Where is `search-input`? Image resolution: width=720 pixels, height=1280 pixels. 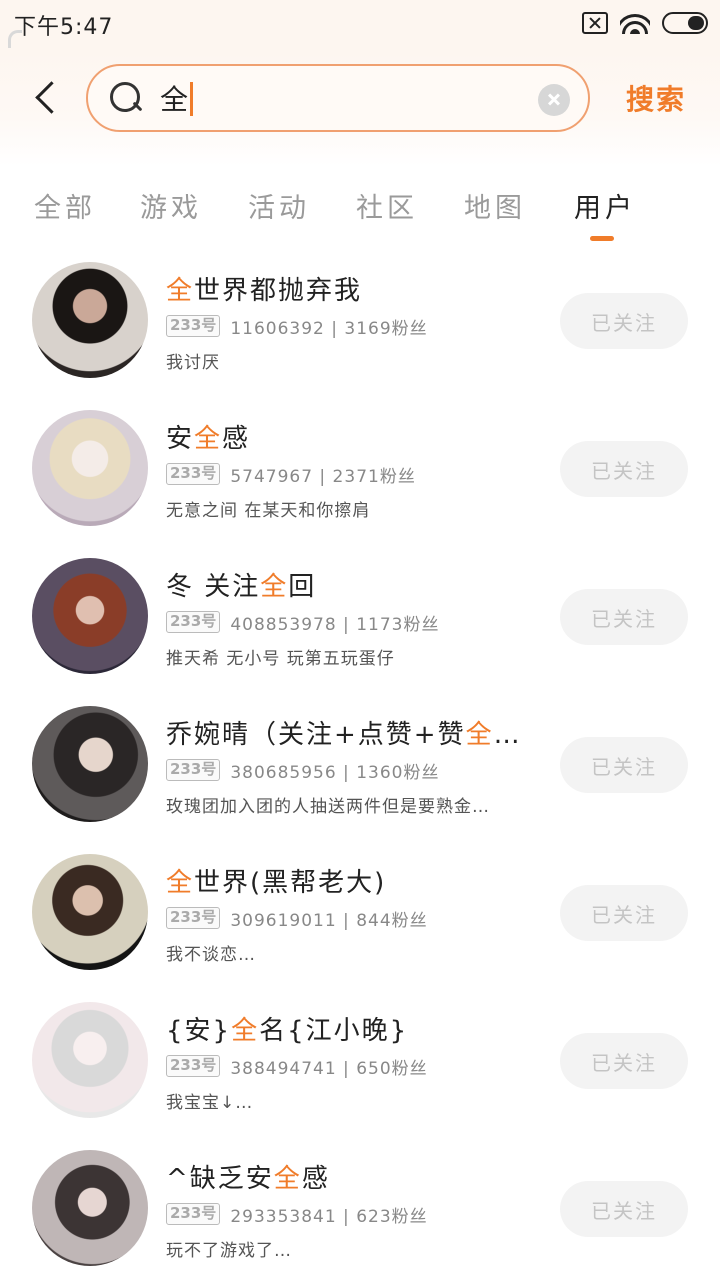 search-input is located at coordinates (340, 98).